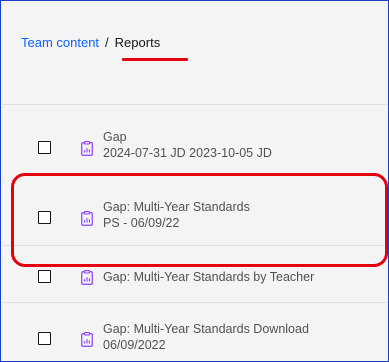  I want to click on report-title: Gap: Multi-Year Standards by Teacher, so click(209, 277).